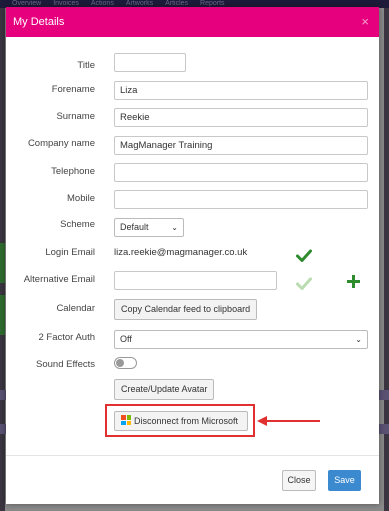 This screenshot has height=511, width=389. What do you see at coordinates (181, 252) in the screenshot?
I see `login-email-value: liza.reekie@magmanager.co.uk` at bounding box center [181, 252].